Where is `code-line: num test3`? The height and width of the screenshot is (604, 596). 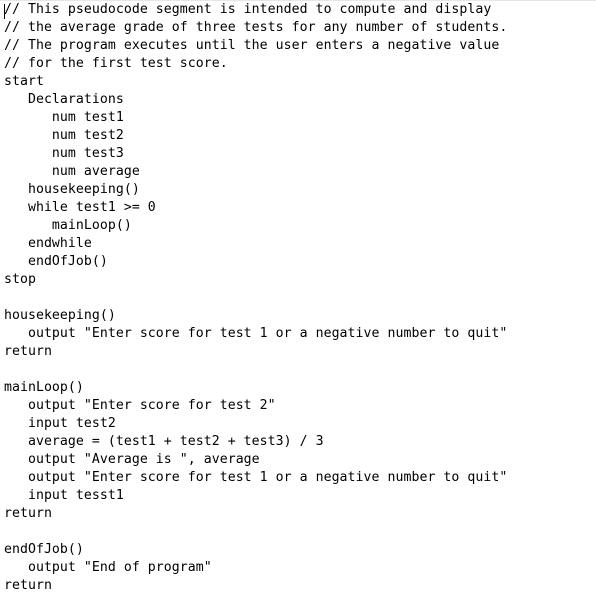
code-line: num test3 is located at coordinates (64, 153).